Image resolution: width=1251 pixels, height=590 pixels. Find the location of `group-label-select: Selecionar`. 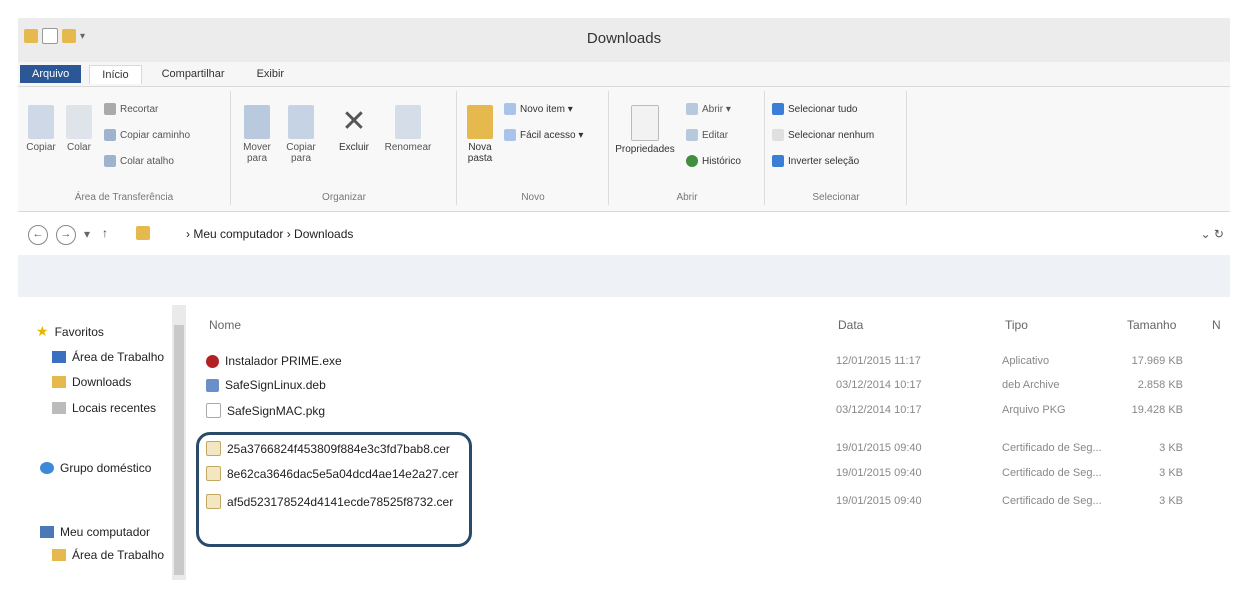

group-label-select: Selecionar is located at coordinates (836, 197).